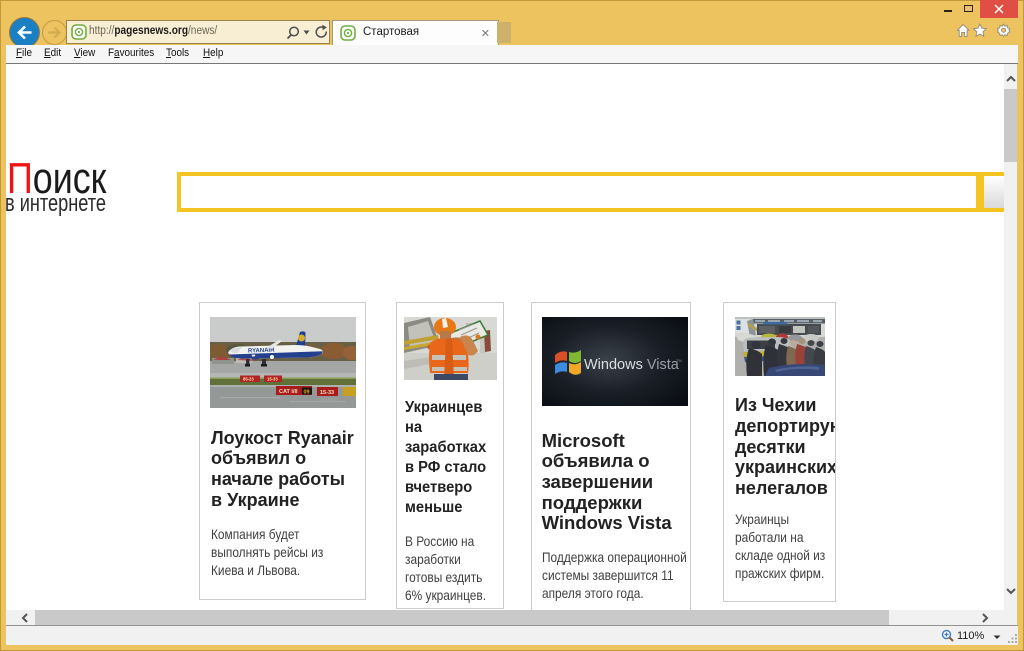 Image resolution: width=1024 pixels, height=651 pixels. Describe the element at coordinates (248, 379) in the screenshot. I see `svg-text: 85-23` at that location.